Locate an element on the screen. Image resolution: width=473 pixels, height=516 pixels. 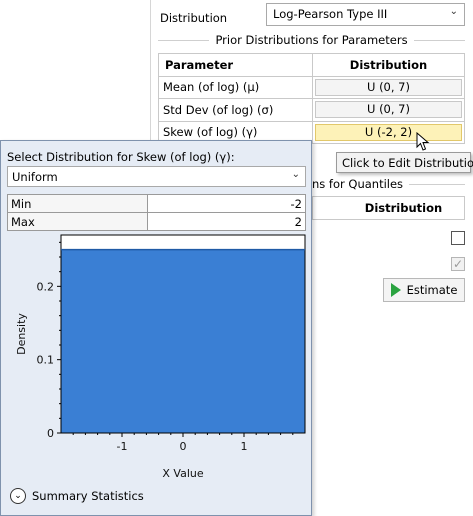
prior-distributions-group-title: Prior Distributions for Parameters is located at coordinates (312, 40).